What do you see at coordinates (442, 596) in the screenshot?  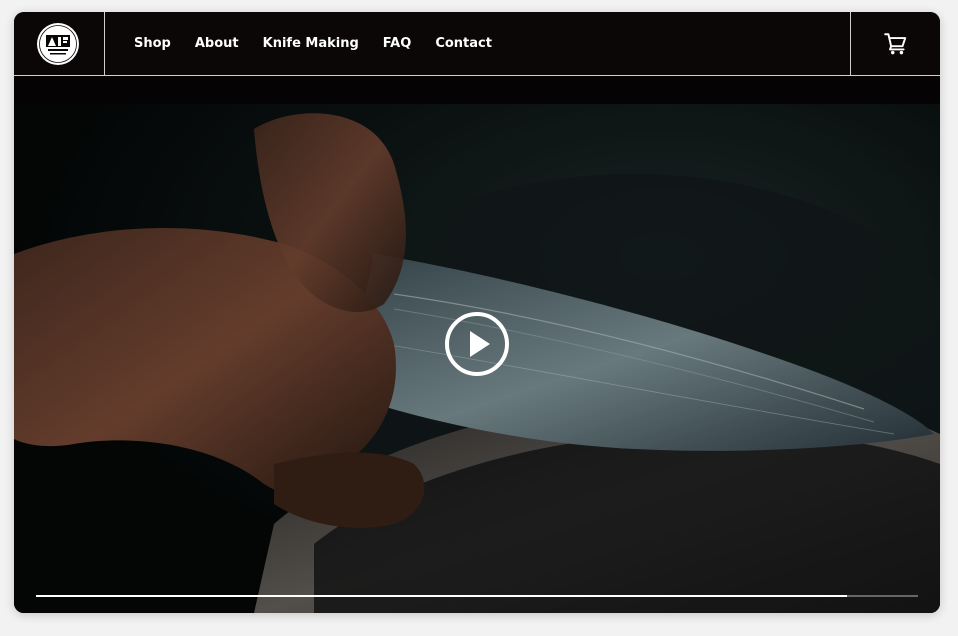 I see `video-progress-fill` at bounding box center [442, 596].